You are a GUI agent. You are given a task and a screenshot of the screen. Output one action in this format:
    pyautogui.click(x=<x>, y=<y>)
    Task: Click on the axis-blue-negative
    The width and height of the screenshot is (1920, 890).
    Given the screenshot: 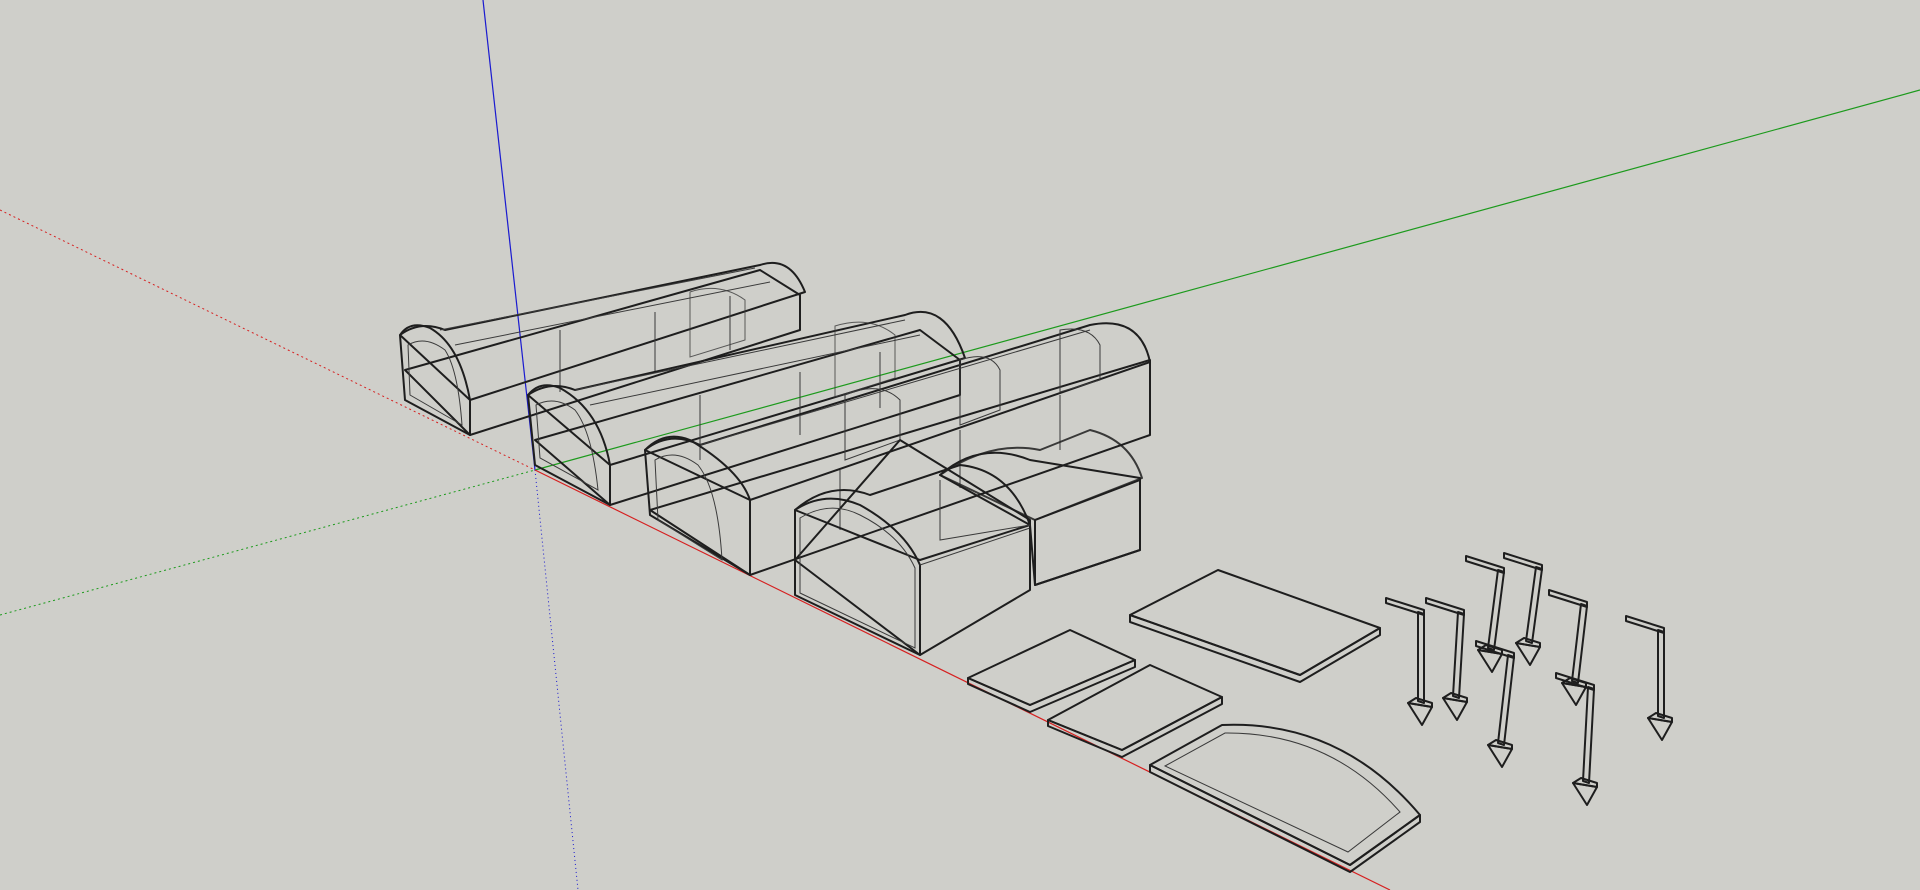 What is the action you would take?
    pyautogui.click(x=556, y=679)
    